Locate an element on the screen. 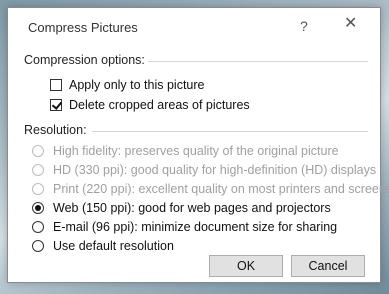  resolution-label: Resolution: is located at coordinates (55, 130).